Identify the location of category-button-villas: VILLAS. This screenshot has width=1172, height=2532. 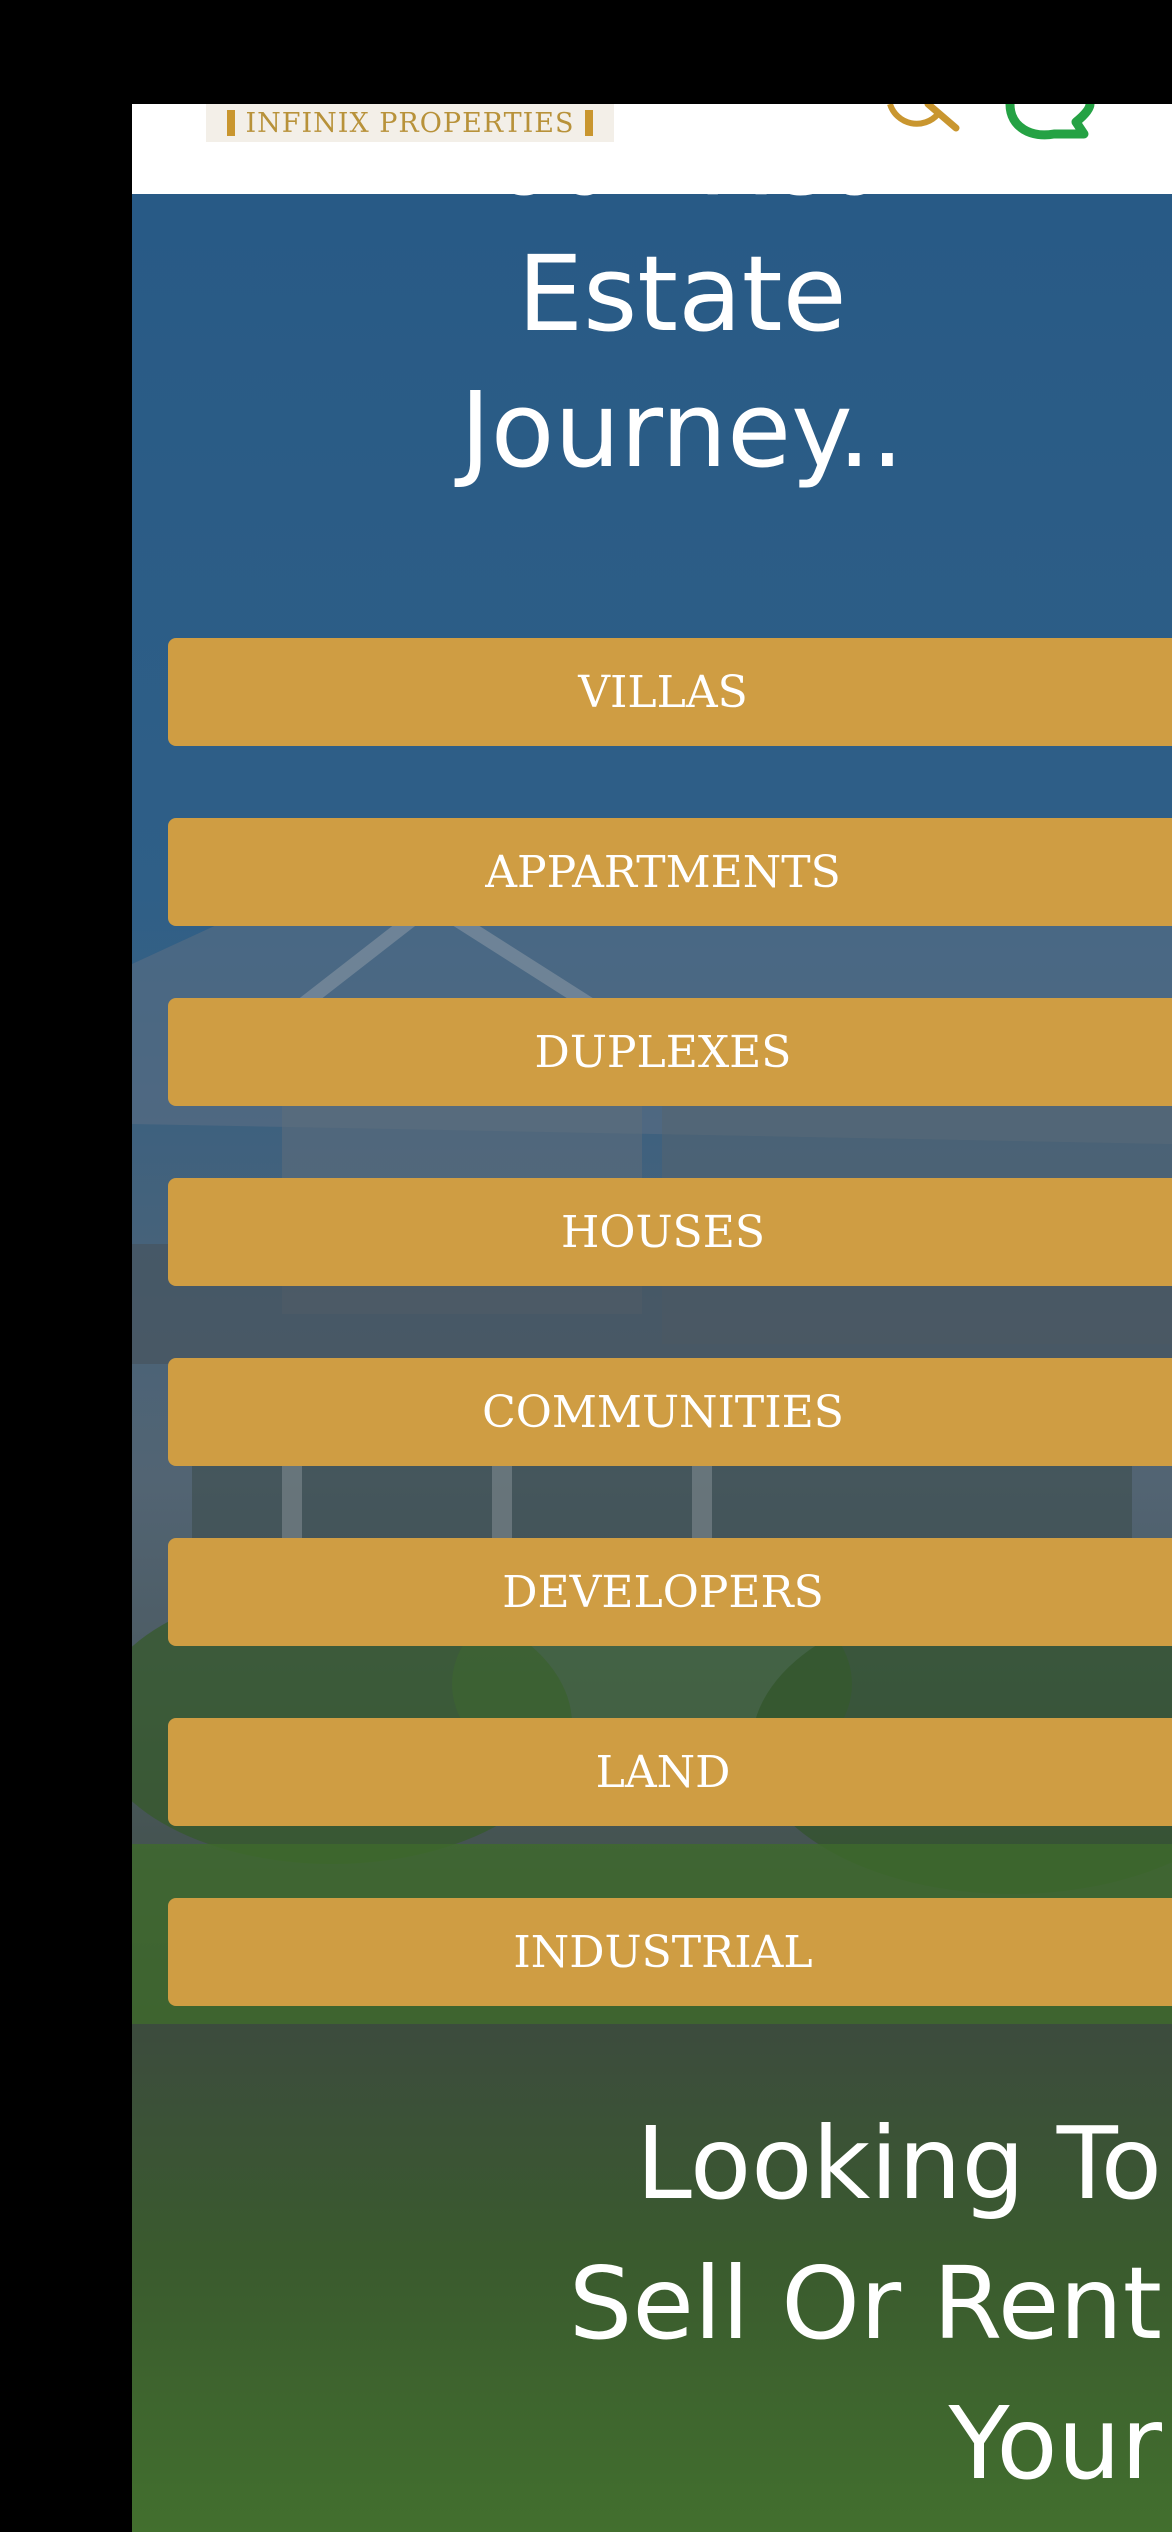
(670, 692).